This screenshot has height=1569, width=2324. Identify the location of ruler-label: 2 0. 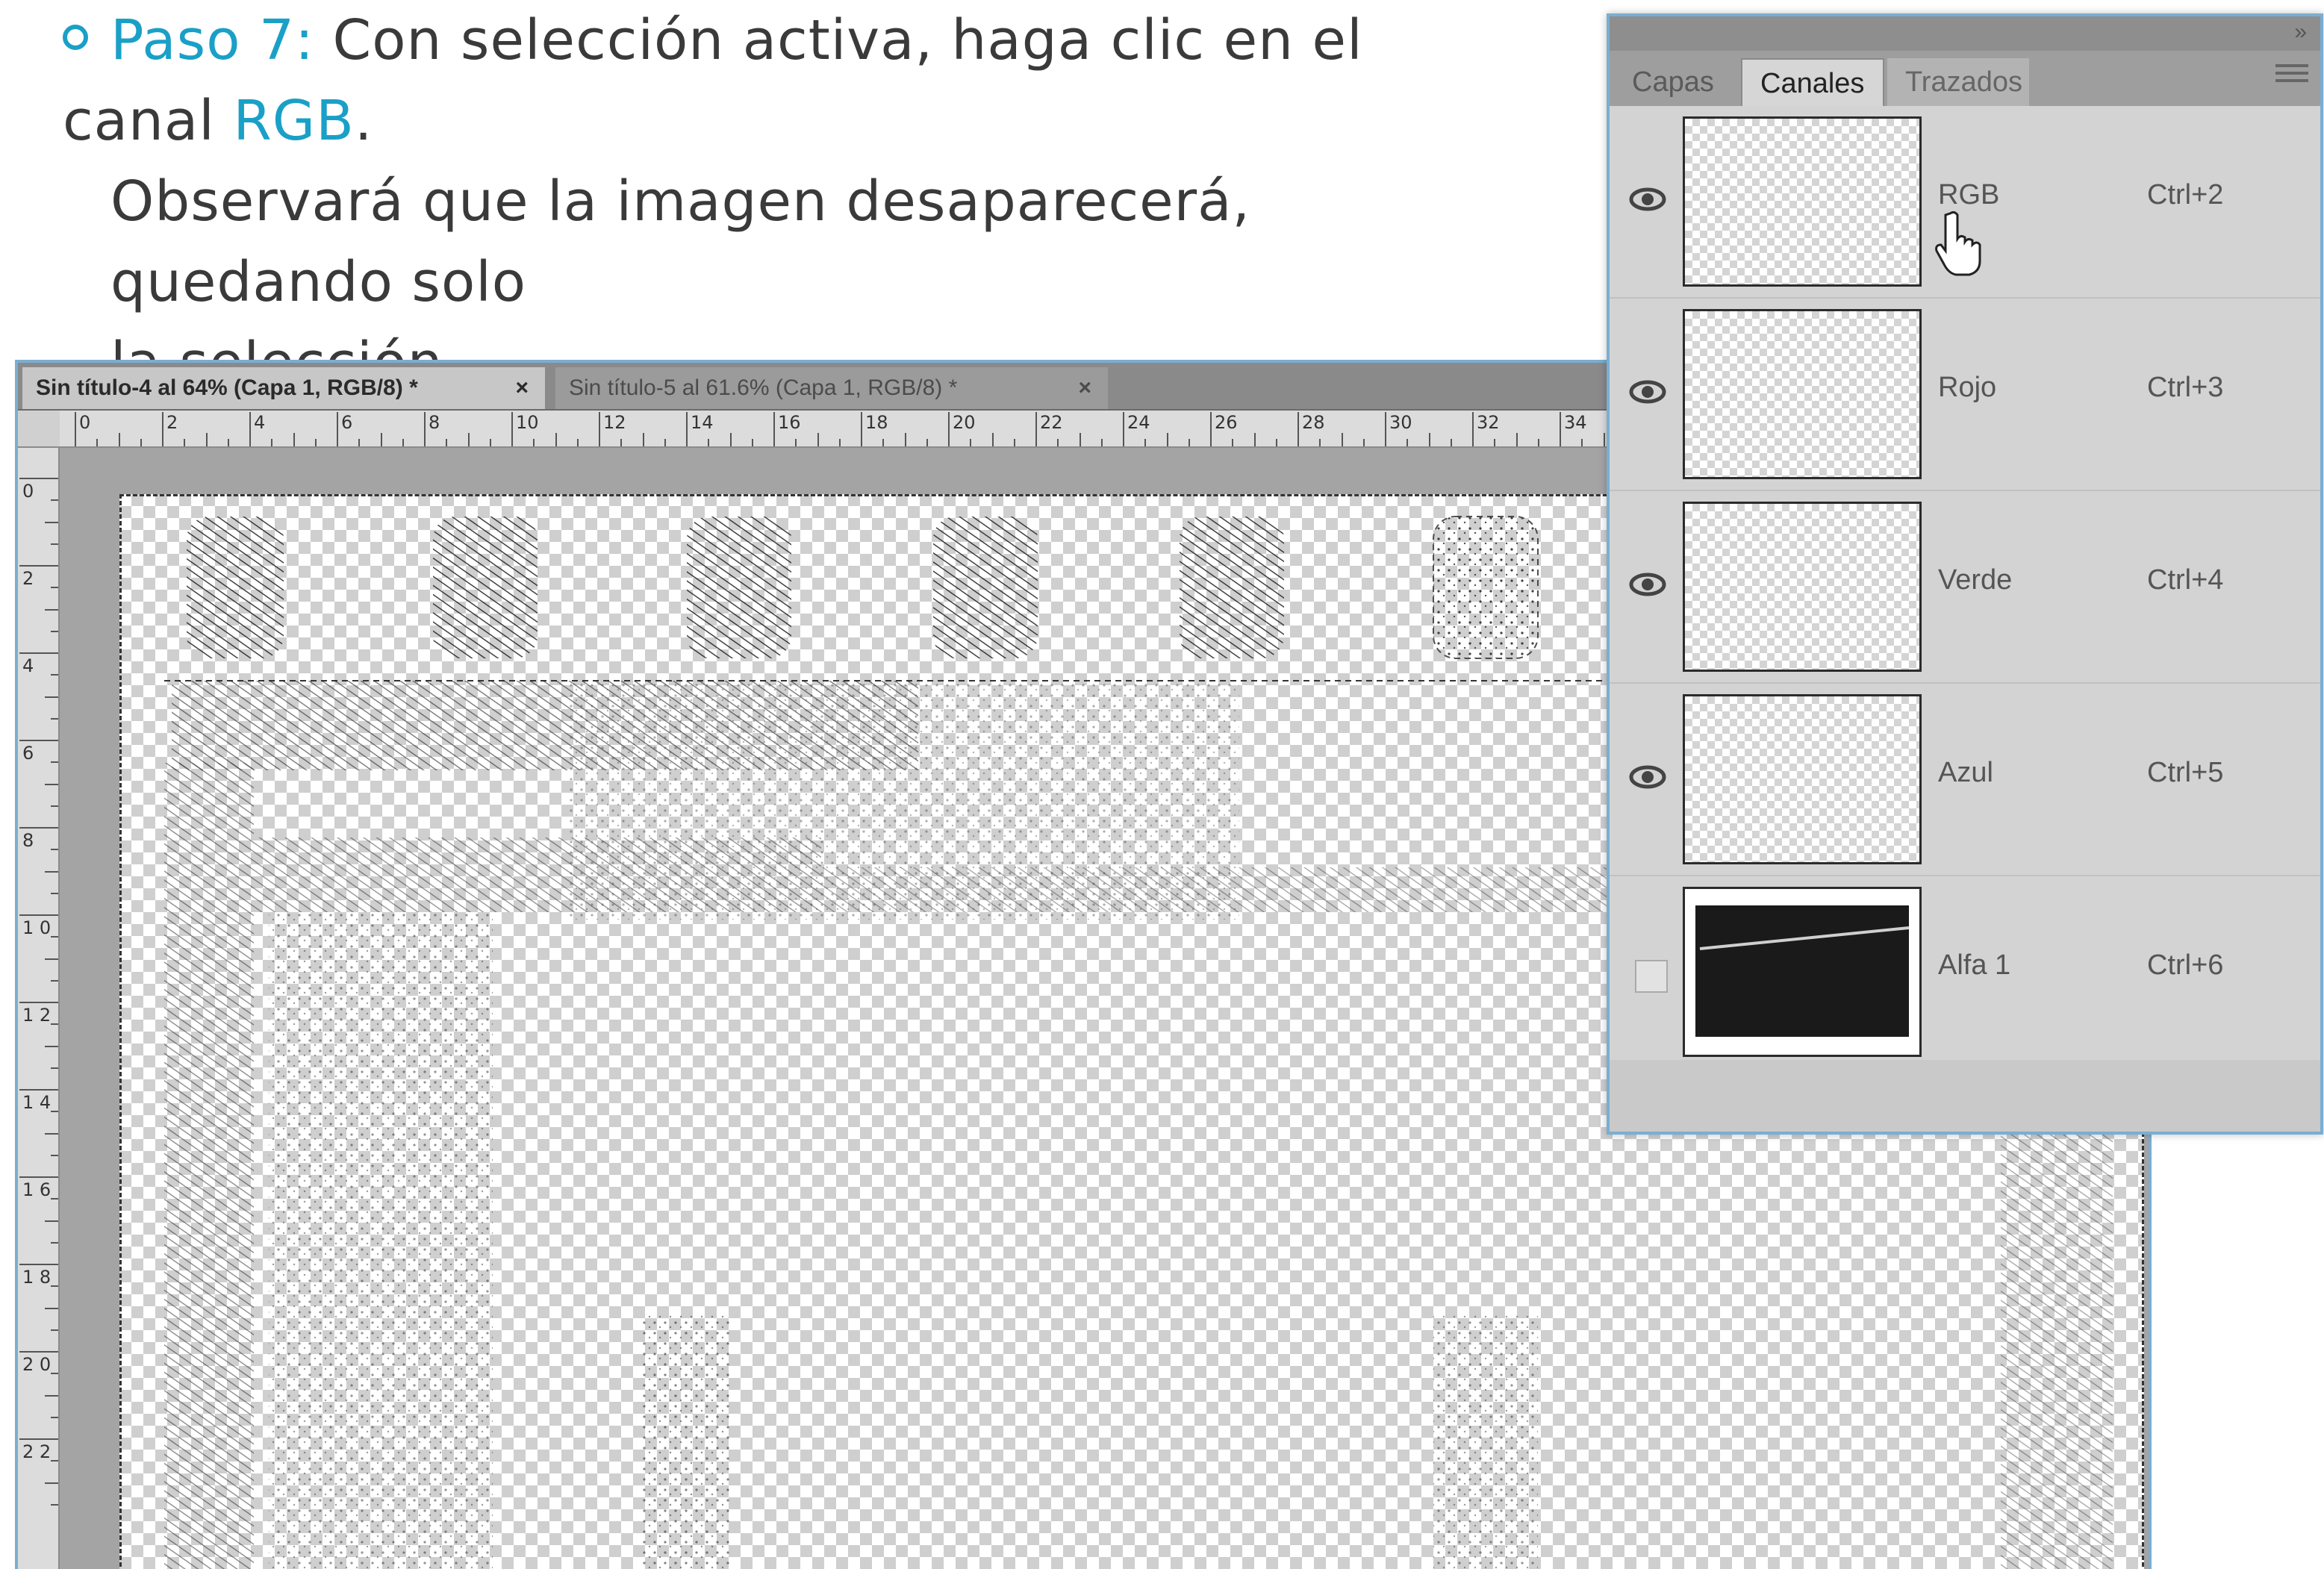
(37, 1364).